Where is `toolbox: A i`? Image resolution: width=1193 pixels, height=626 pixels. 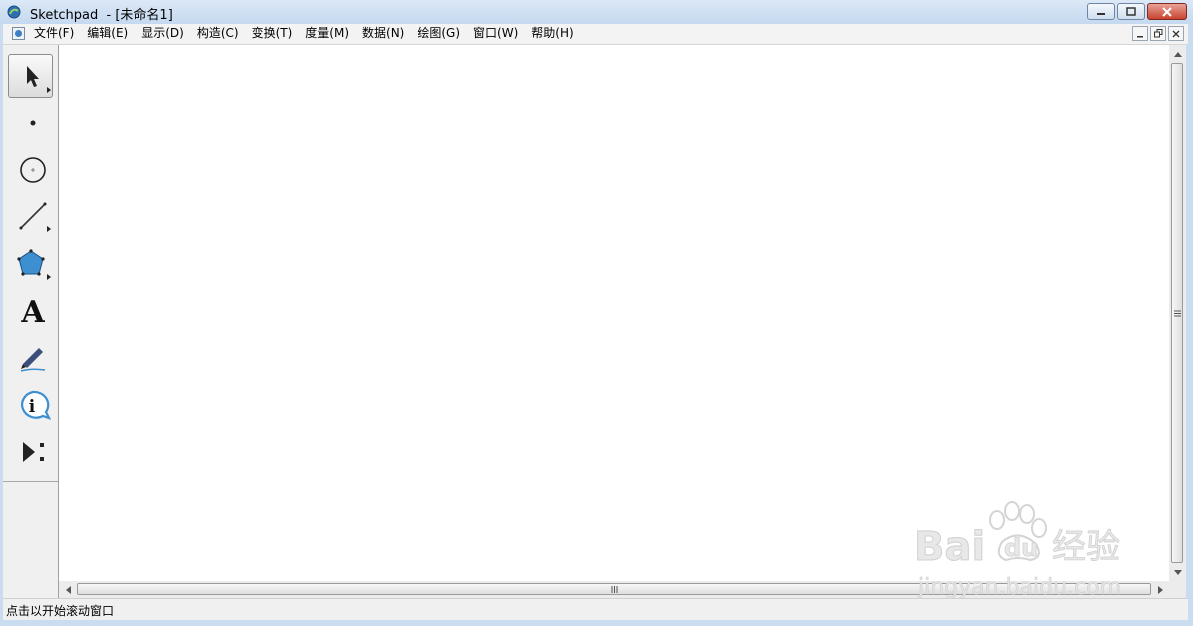 toolbox: A i is located at coordinates (31, 321).